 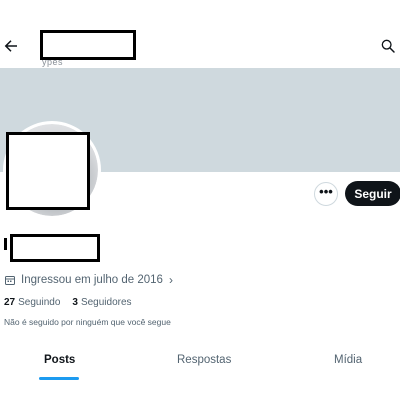 What do you see at coordinates (68, 302) in the screenshot?
I see `follow-counts: 27 Seguindo 3 Seguidores` at bounding box center [68, 302].